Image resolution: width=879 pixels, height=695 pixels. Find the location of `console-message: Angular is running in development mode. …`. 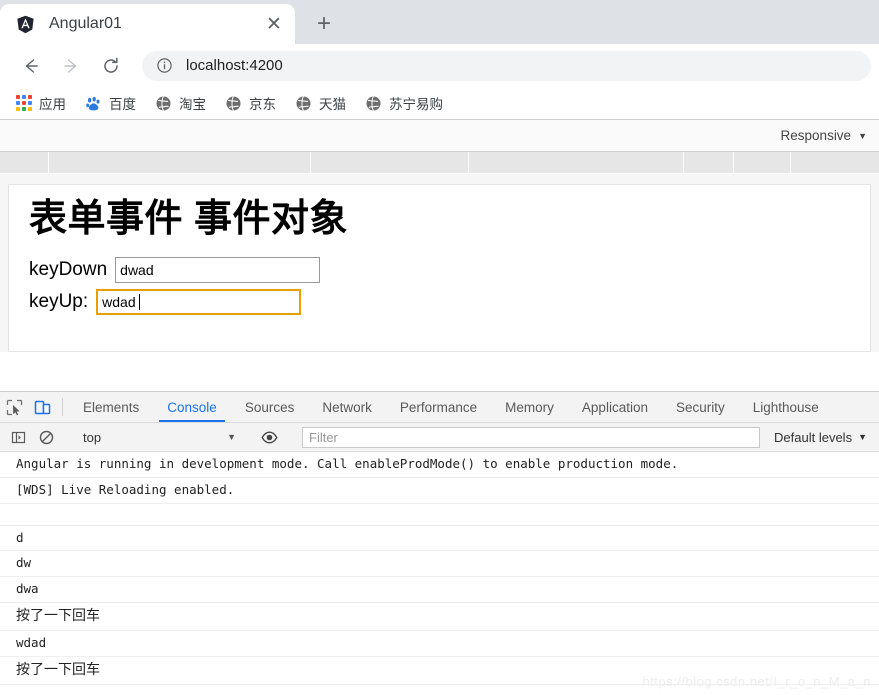

console-message: Angular is running in development mode. … is located at coordinates (439, 465).